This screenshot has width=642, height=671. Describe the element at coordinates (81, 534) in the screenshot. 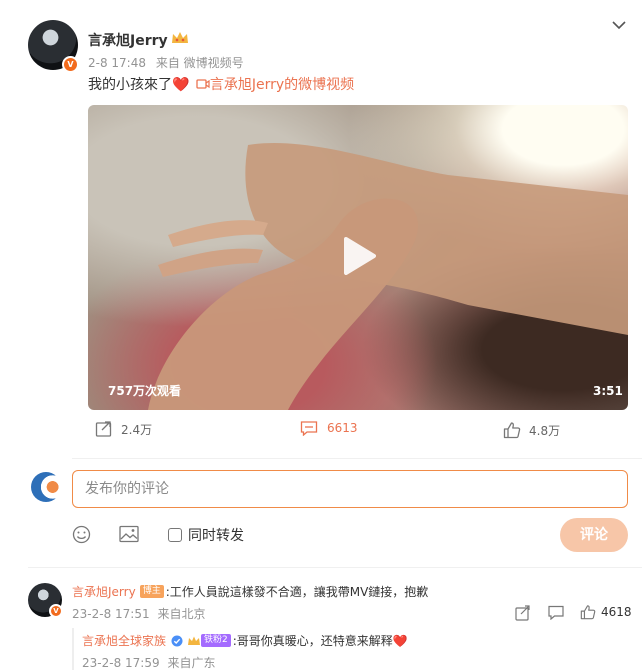

I see `emoji-icon` at that location.